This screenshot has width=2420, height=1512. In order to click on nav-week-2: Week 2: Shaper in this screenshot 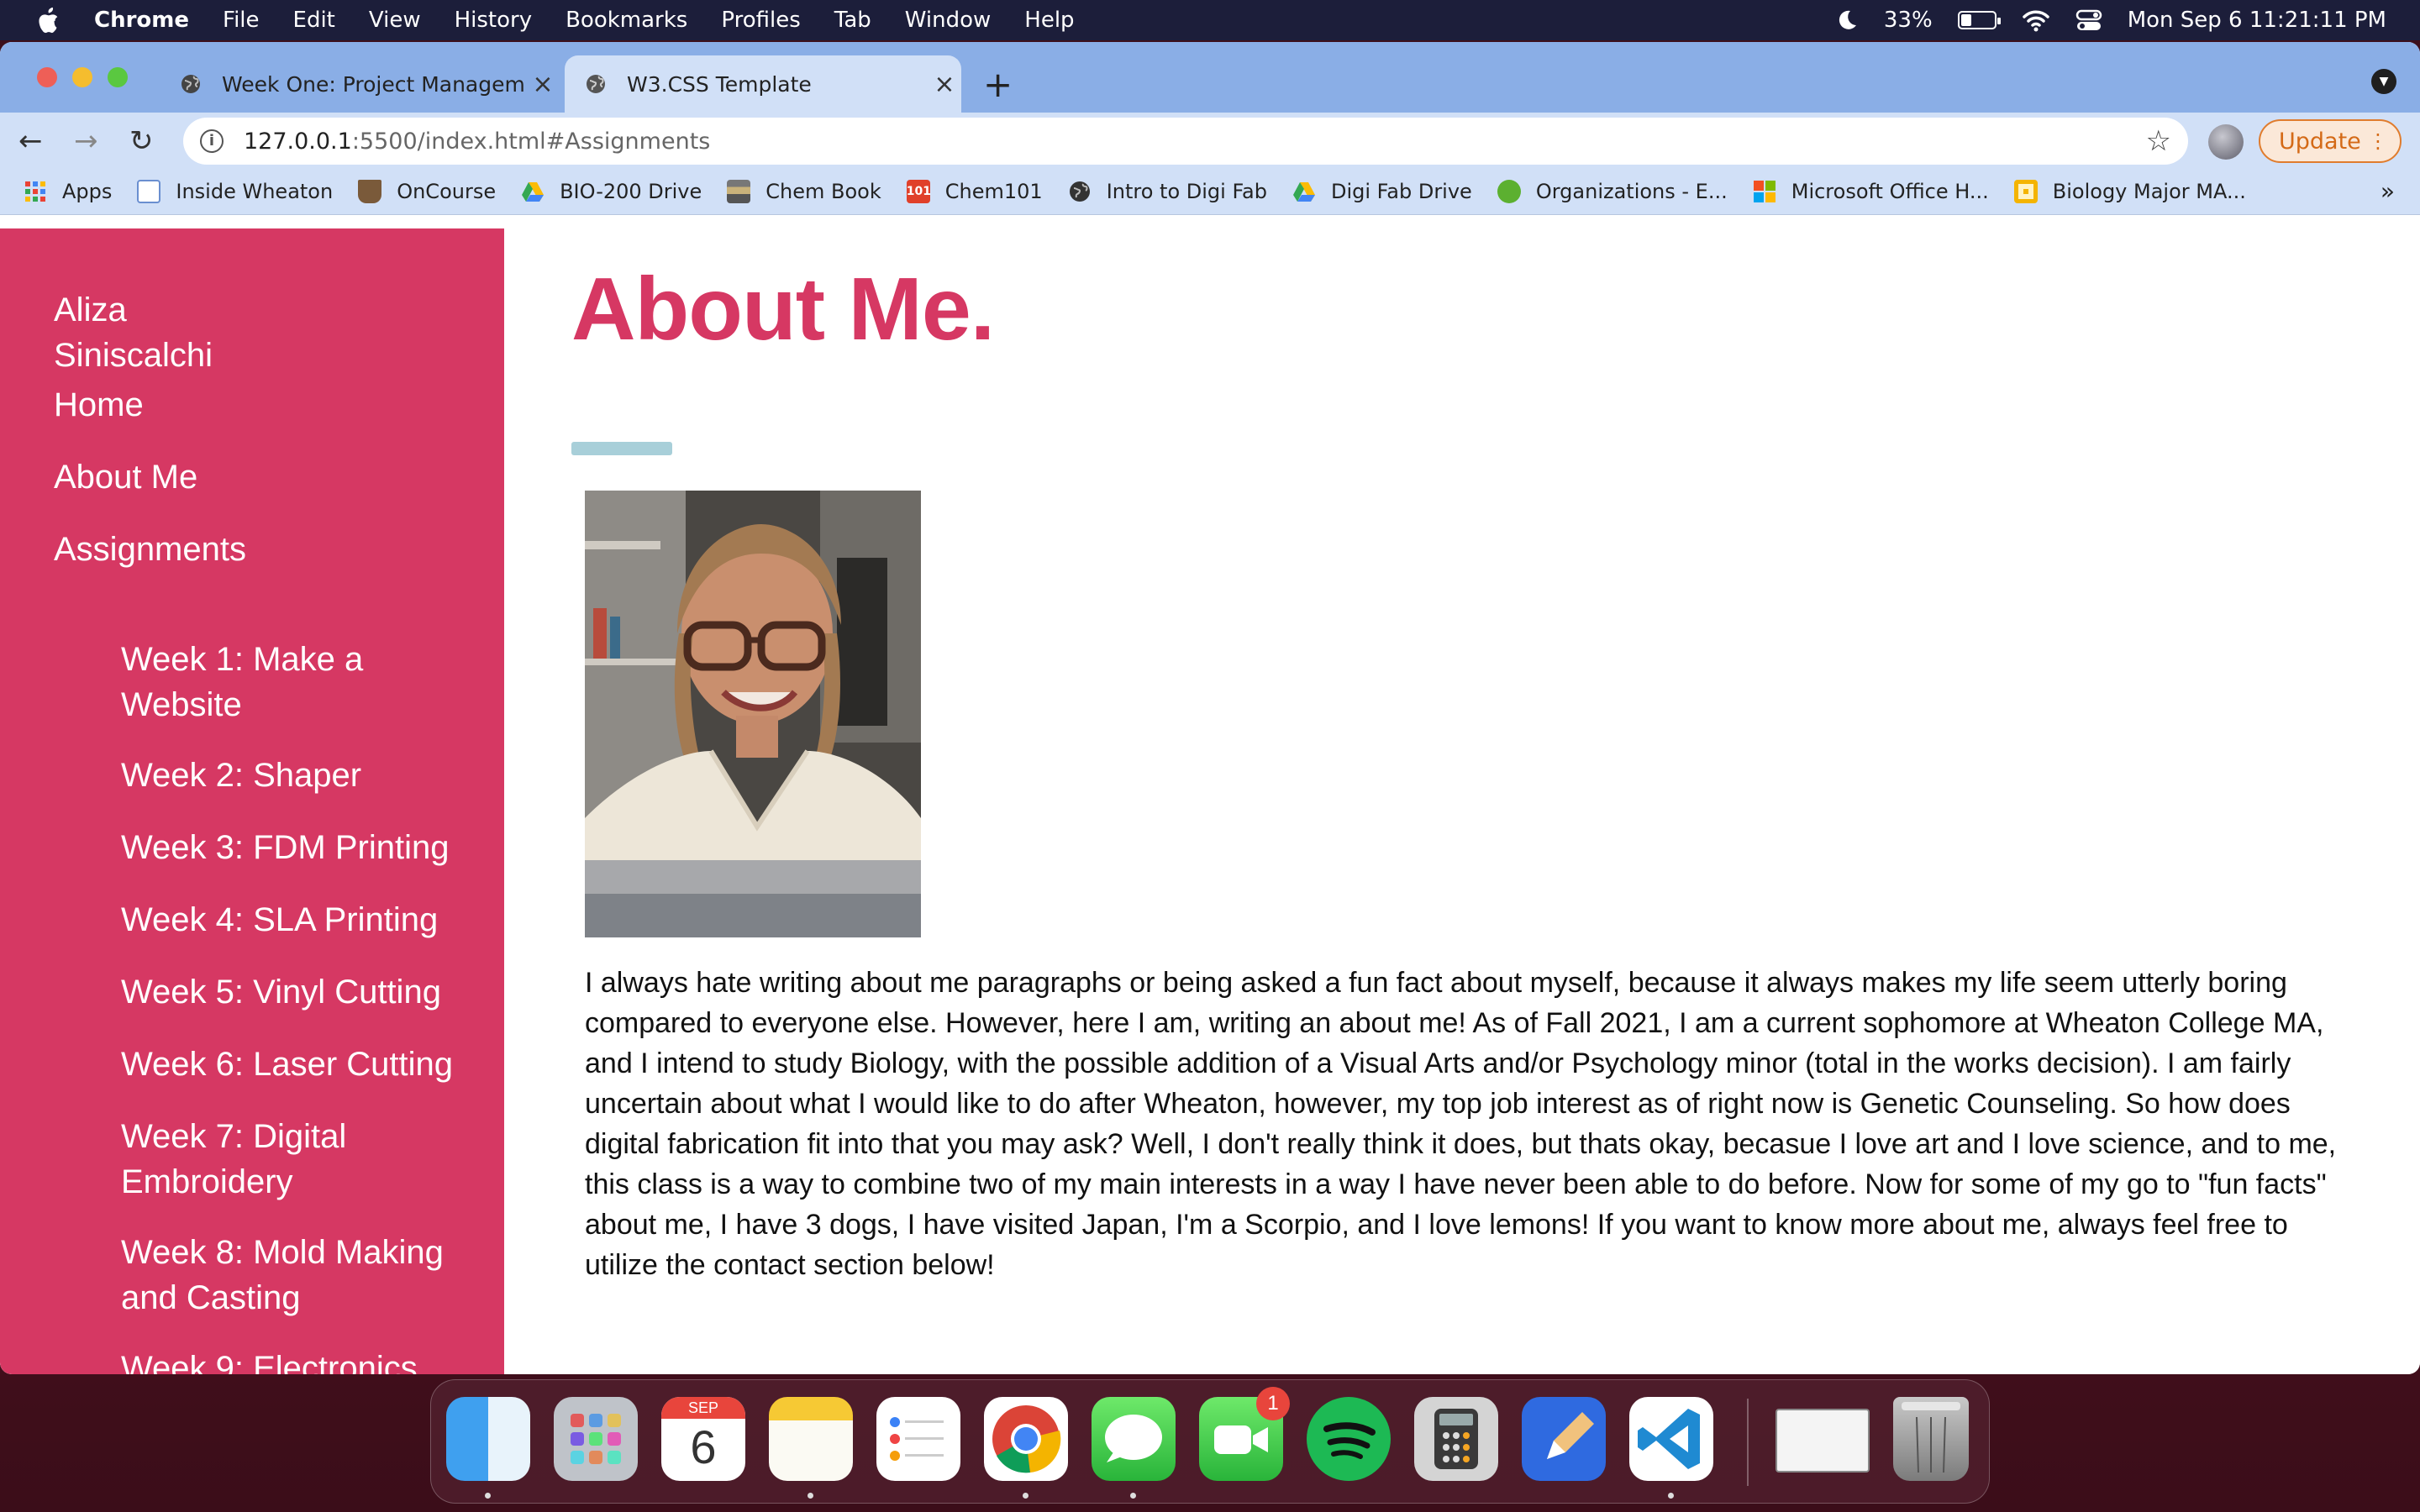, I will do `click(298, 775)`.